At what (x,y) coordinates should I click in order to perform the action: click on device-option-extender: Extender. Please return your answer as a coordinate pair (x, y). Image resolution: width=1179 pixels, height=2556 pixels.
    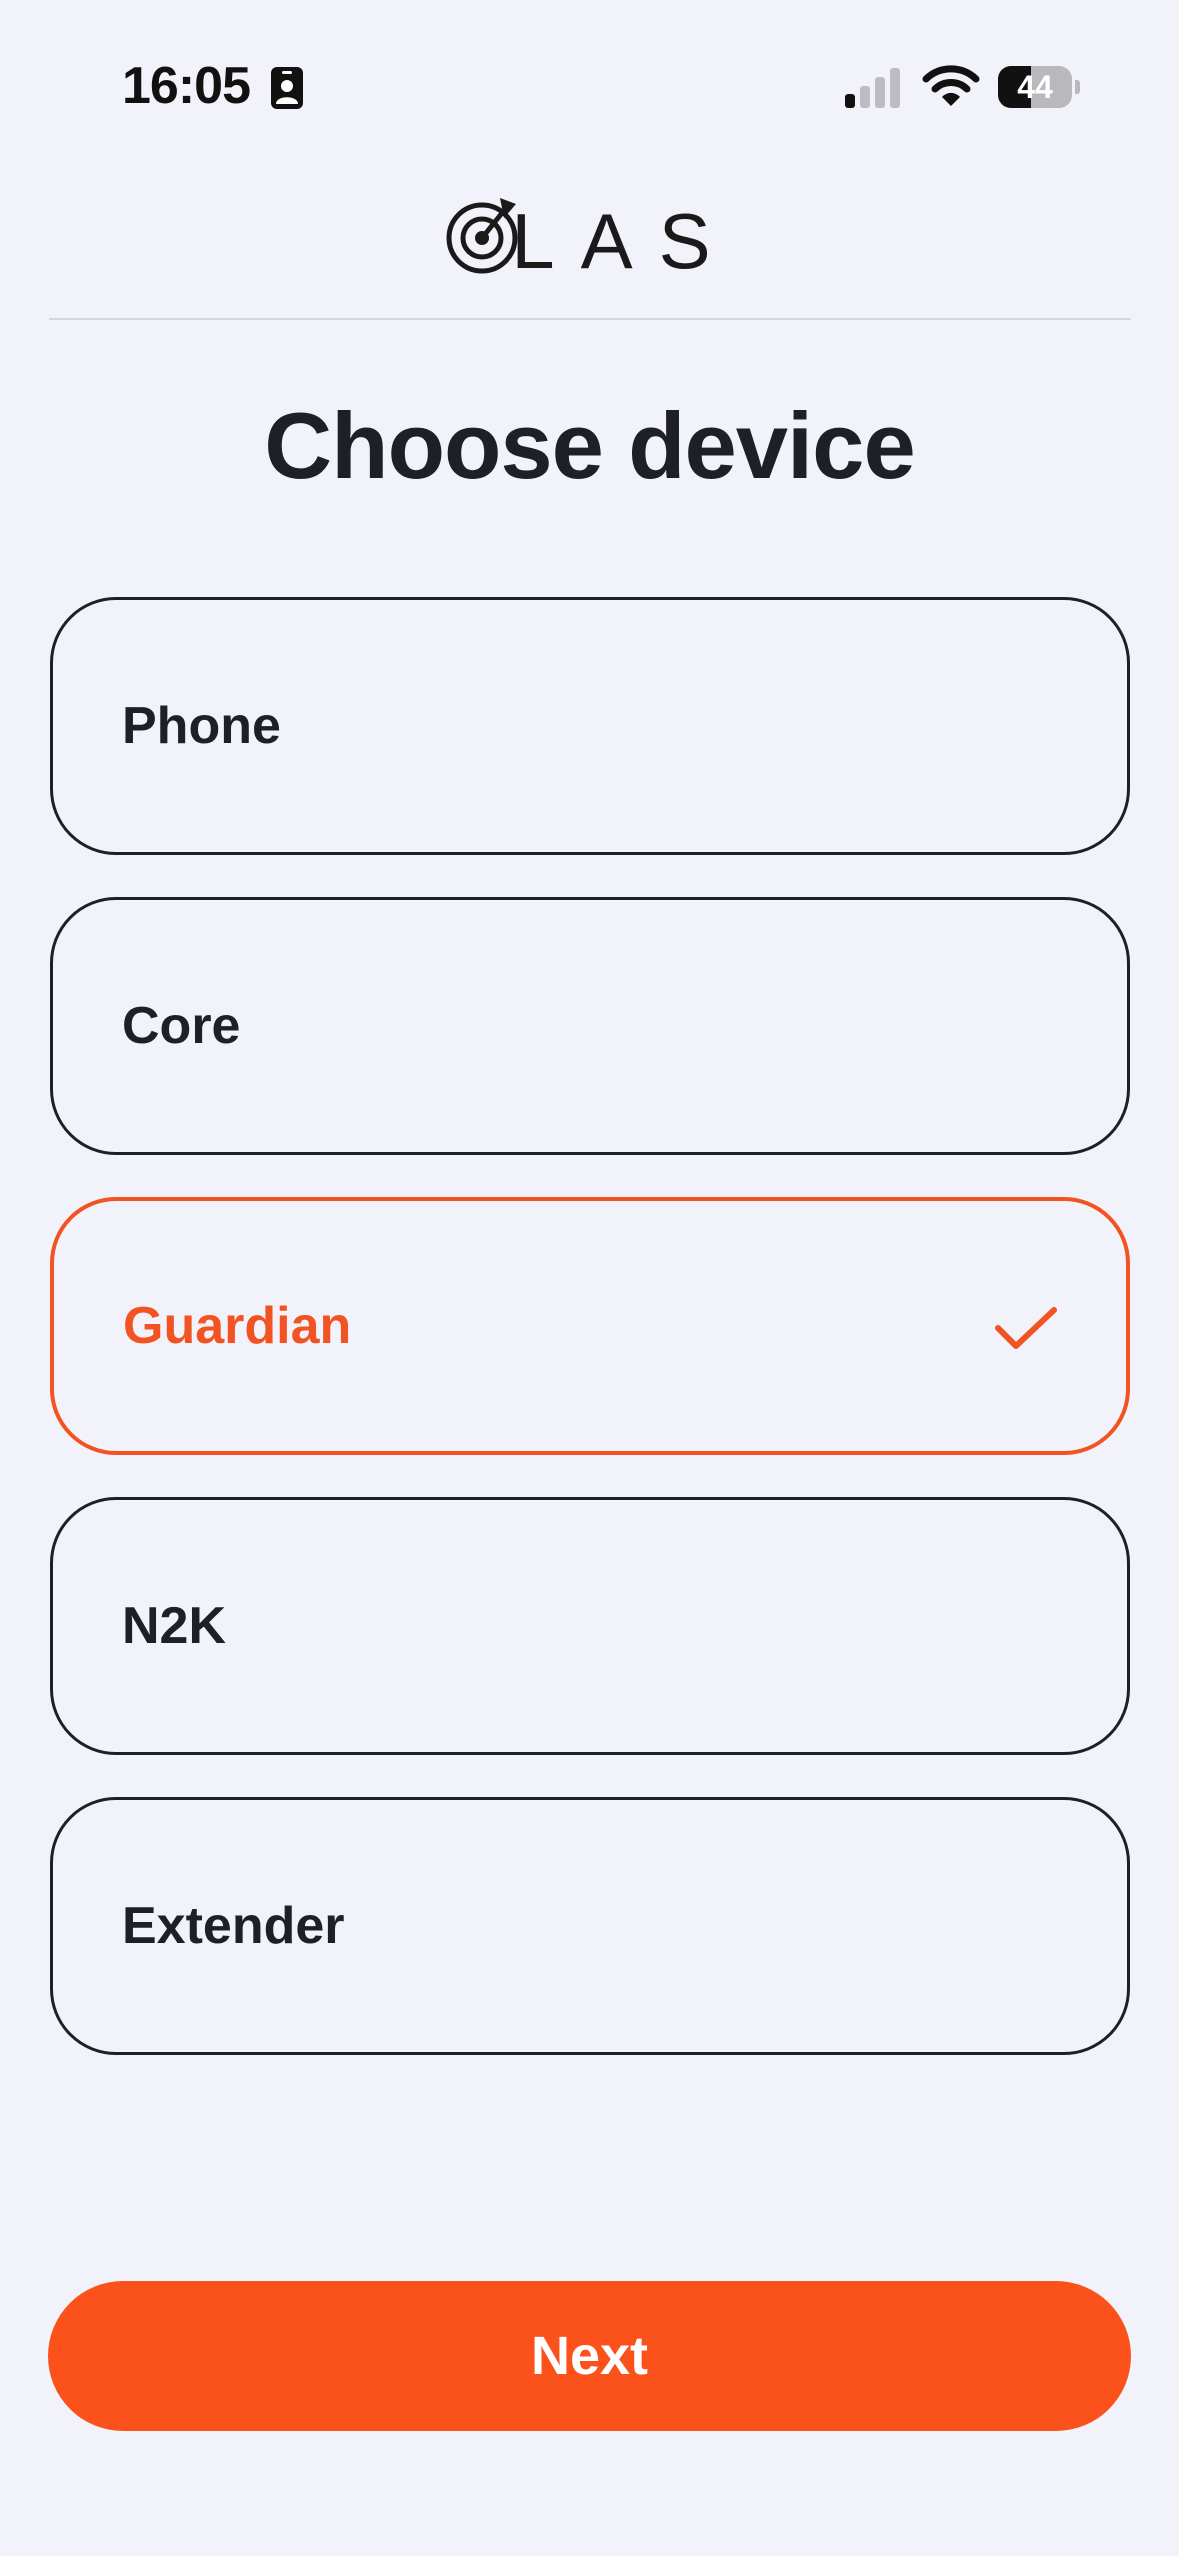
    Looking at the image, I should click on (590, 1926).